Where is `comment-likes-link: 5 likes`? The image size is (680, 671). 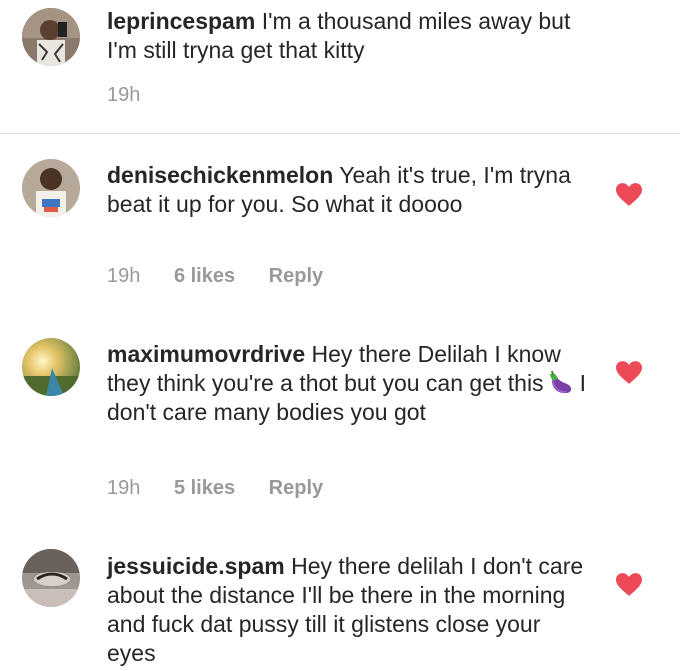 comment-likes-link: 5 likes is located at coordinates (204, 488).